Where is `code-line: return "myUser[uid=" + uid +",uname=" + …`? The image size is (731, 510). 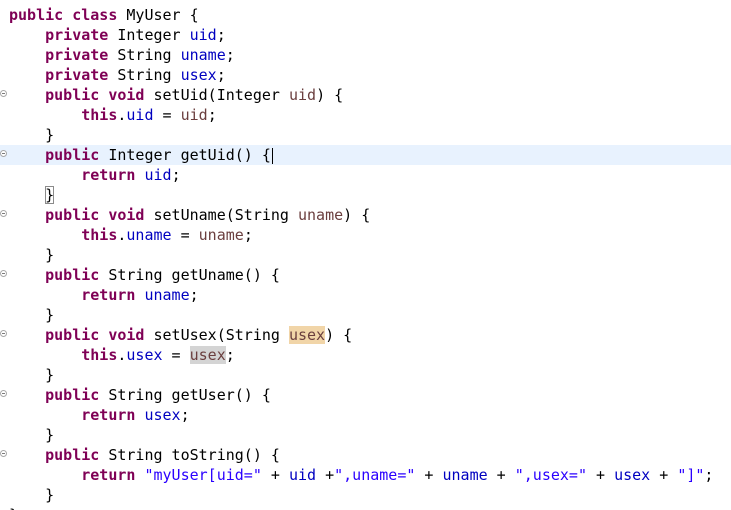 code-line: return "myUser[uid=" + uid +",uname=" + … is located at coordinates (365, 475).